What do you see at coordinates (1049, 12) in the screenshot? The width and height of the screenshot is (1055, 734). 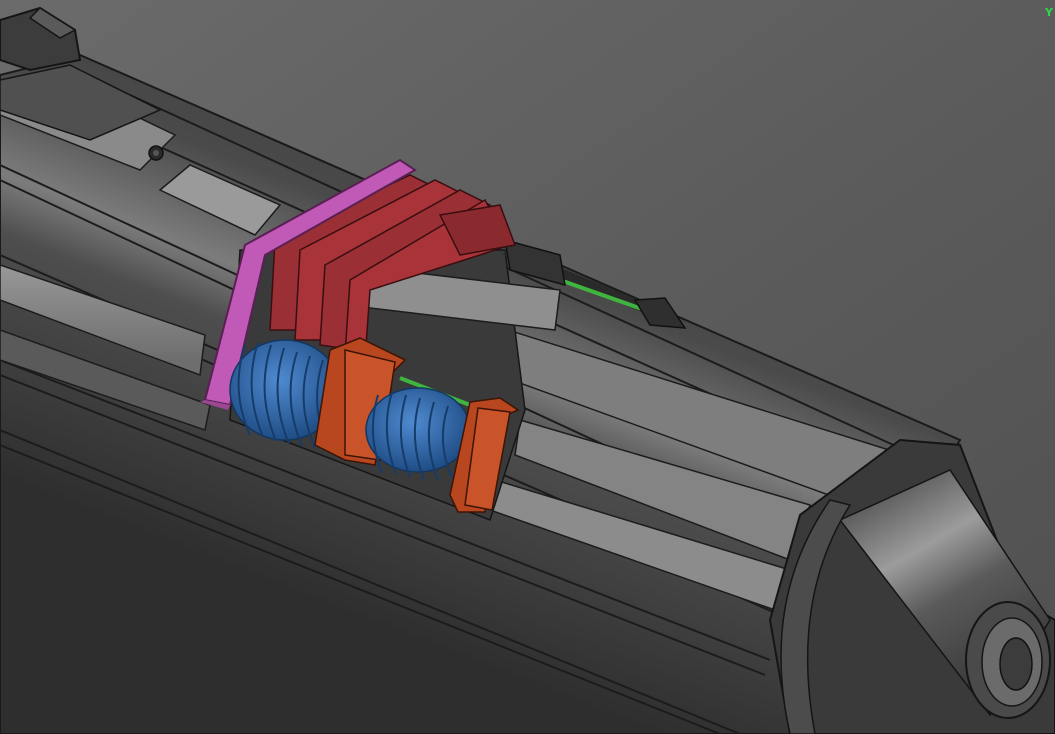 I see `view-axis-indicator: Y` at bounding box center [1049, 12].